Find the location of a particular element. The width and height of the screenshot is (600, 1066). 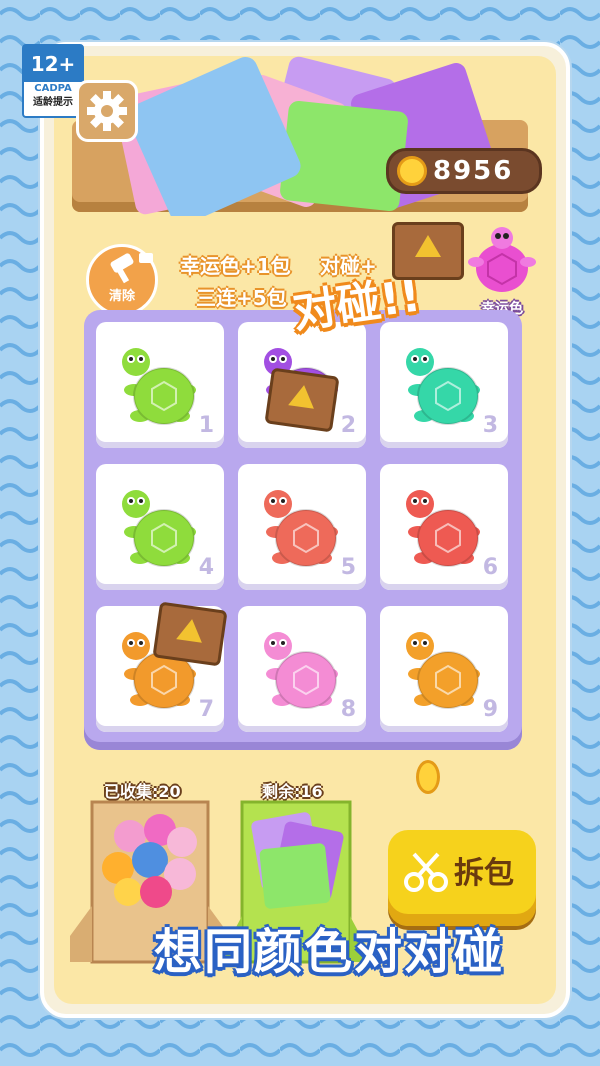

age-rating-caption: 适龄提示 is located at coordinates (53, 102).